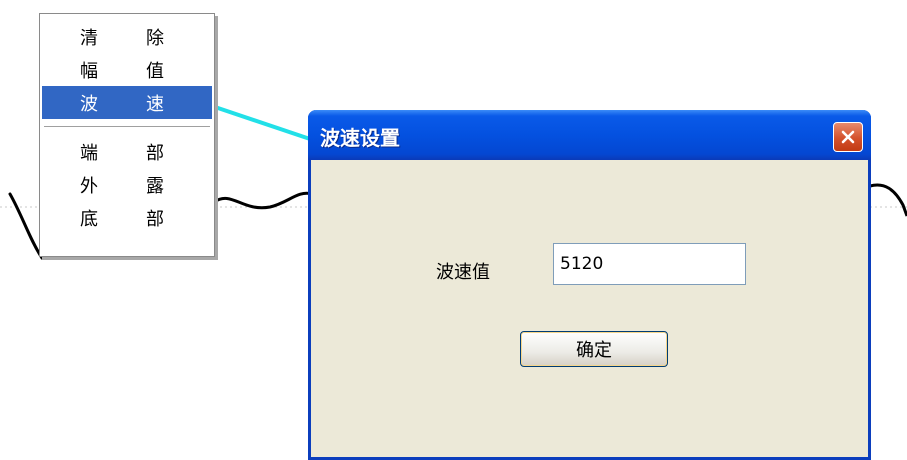  I want to click on menu-item-amplitude: 幅 值, so click(127, 69).